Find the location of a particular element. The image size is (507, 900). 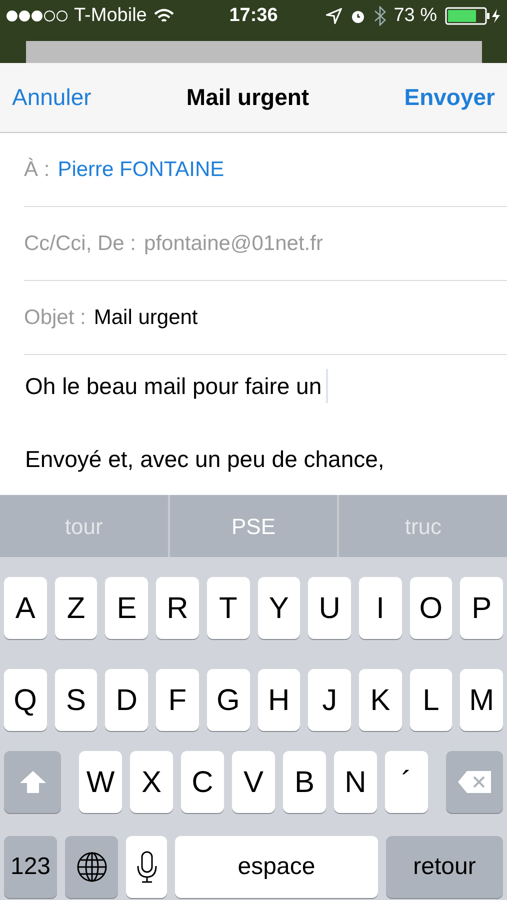

microphone-icon is located at coordinates (146, 867).